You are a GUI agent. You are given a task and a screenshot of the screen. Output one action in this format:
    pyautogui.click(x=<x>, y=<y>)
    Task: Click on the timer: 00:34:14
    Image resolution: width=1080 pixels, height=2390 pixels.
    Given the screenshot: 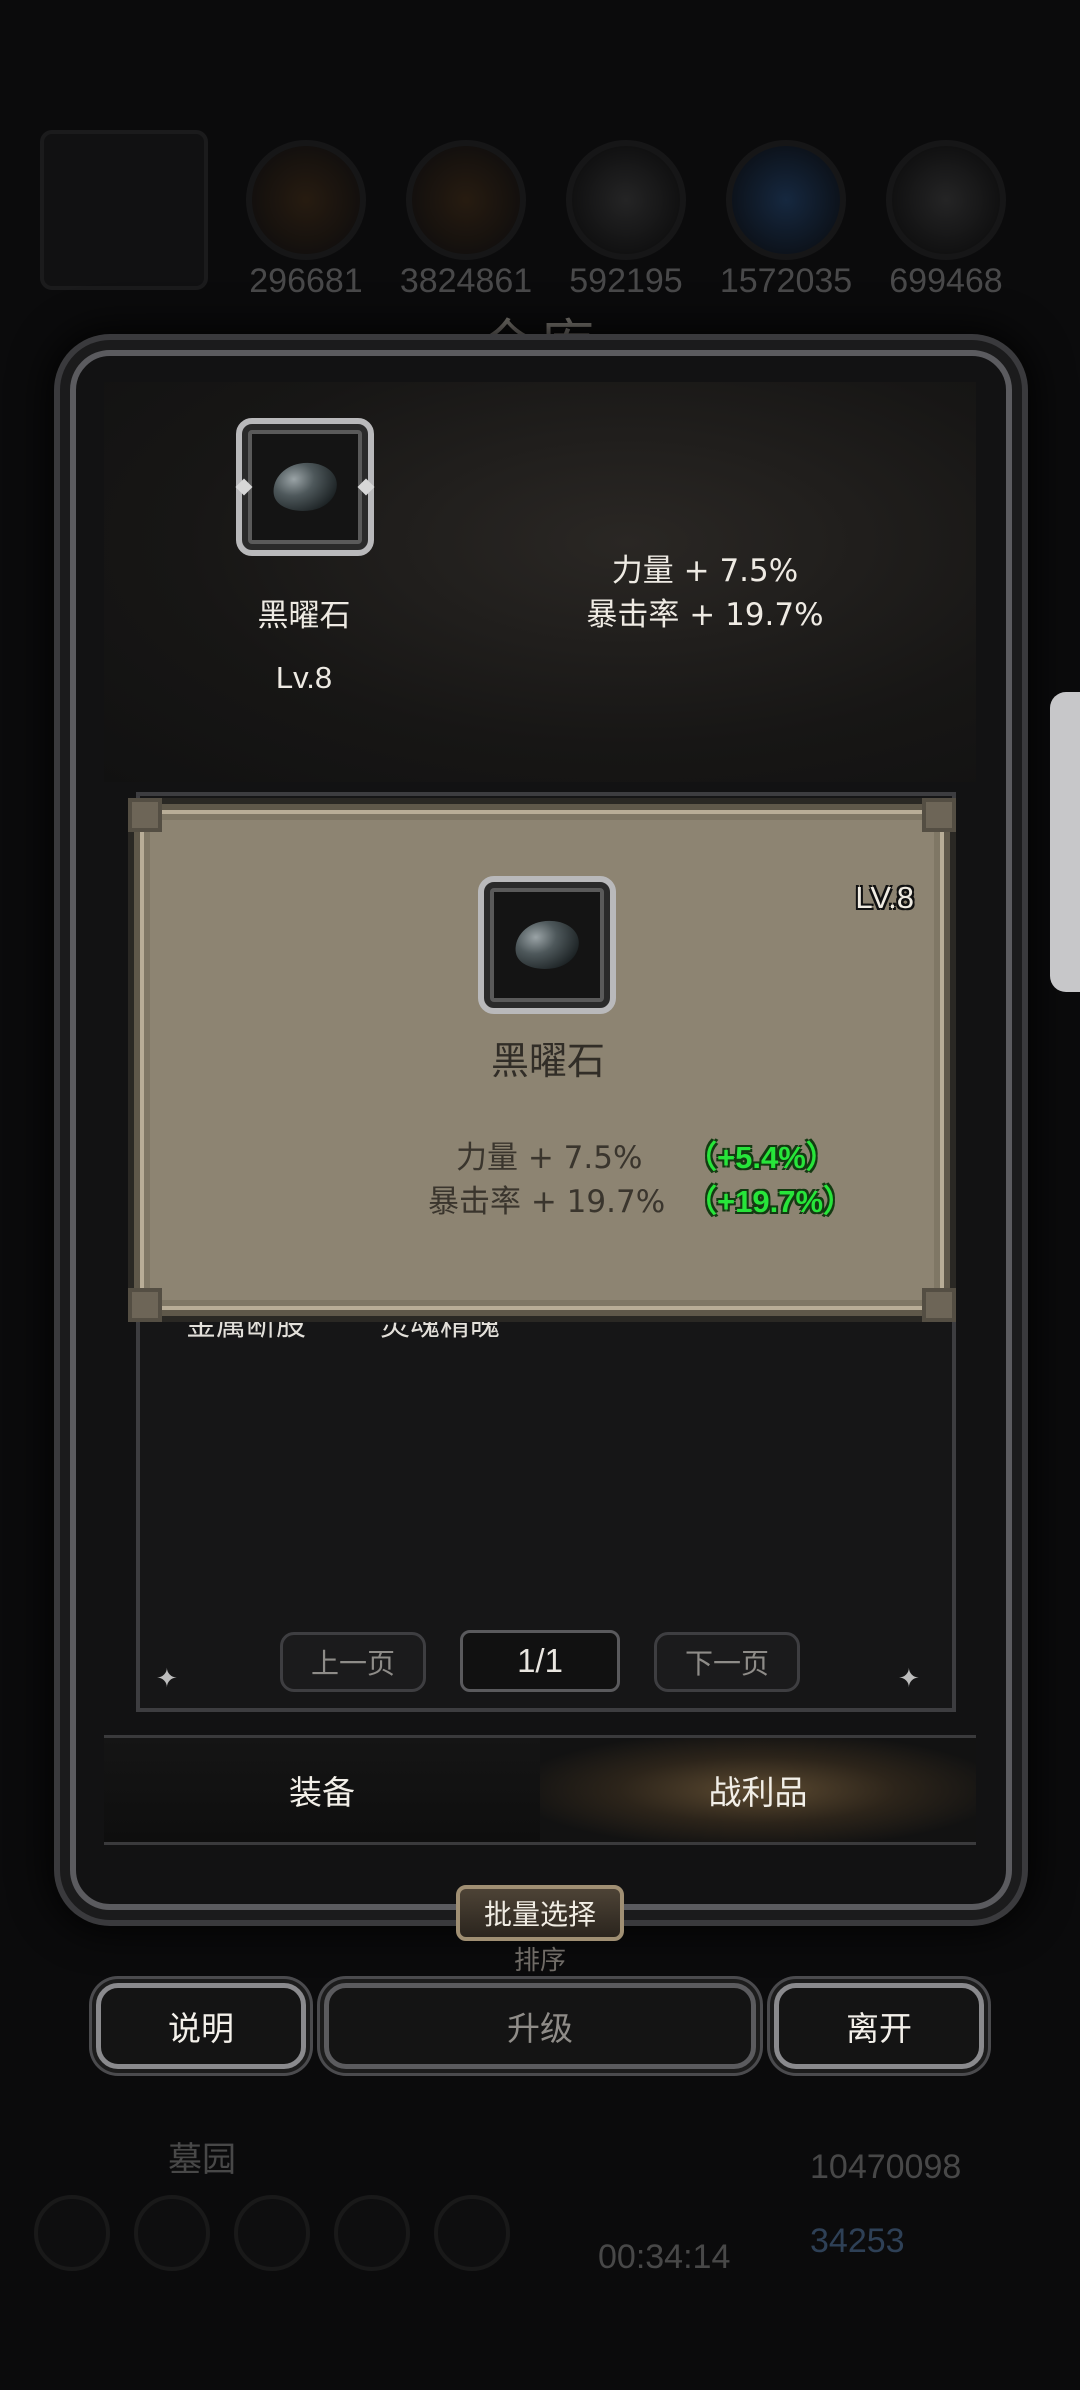 What is the action you would take?
    pyautogui.click(x=664, y=2257)
    